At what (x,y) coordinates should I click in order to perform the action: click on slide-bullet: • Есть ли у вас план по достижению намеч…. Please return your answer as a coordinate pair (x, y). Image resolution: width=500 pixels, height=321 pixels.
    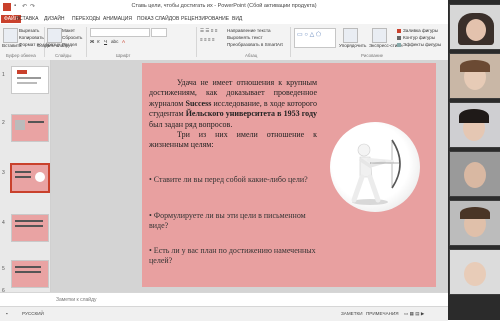
    Looking at the image, I should click on (232, 256).